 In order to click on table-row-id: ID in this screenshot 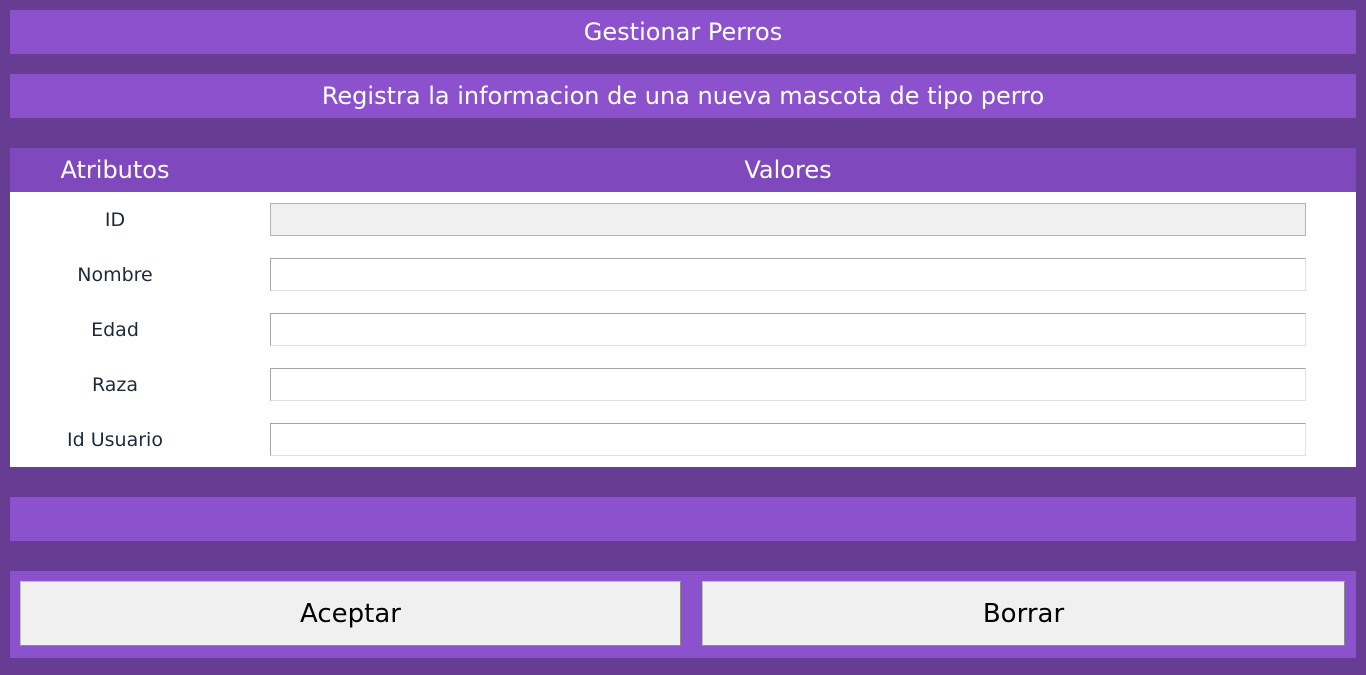, I will do `click(683, 219)`.